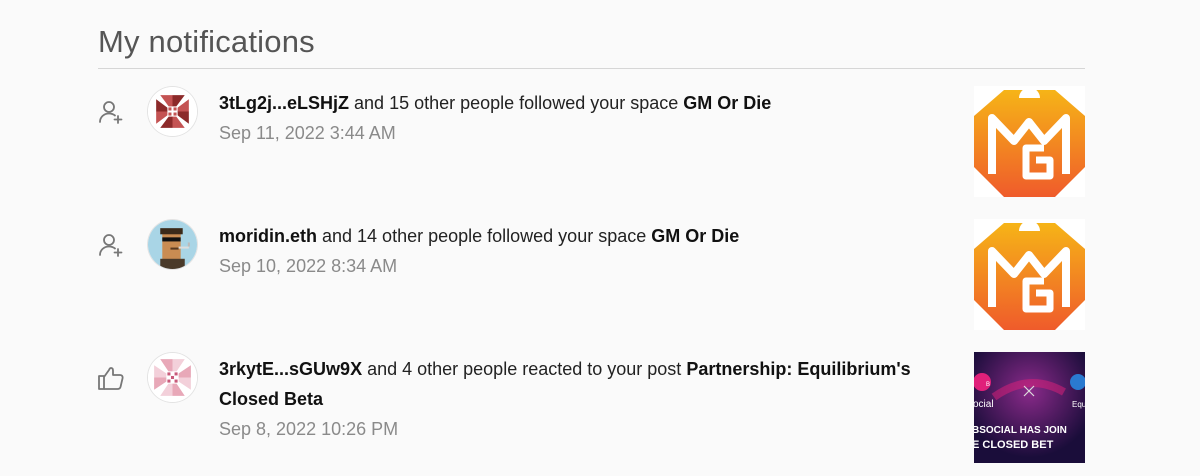 This screenshot has width=1200, height=476. Describe the element at coordinates (516, 103) in the screenshot. I see `action-text: and 15 other people followed your space` at that location.